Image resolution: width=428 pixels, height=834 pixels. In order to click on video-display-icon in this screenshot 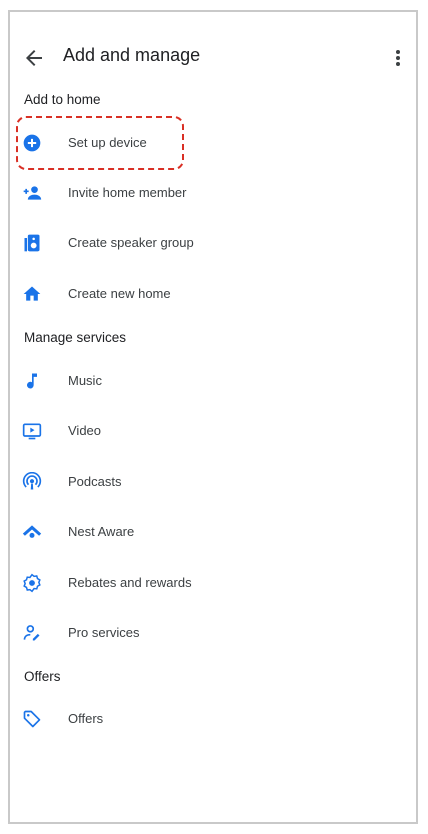, I will do `click(32, 431)`.